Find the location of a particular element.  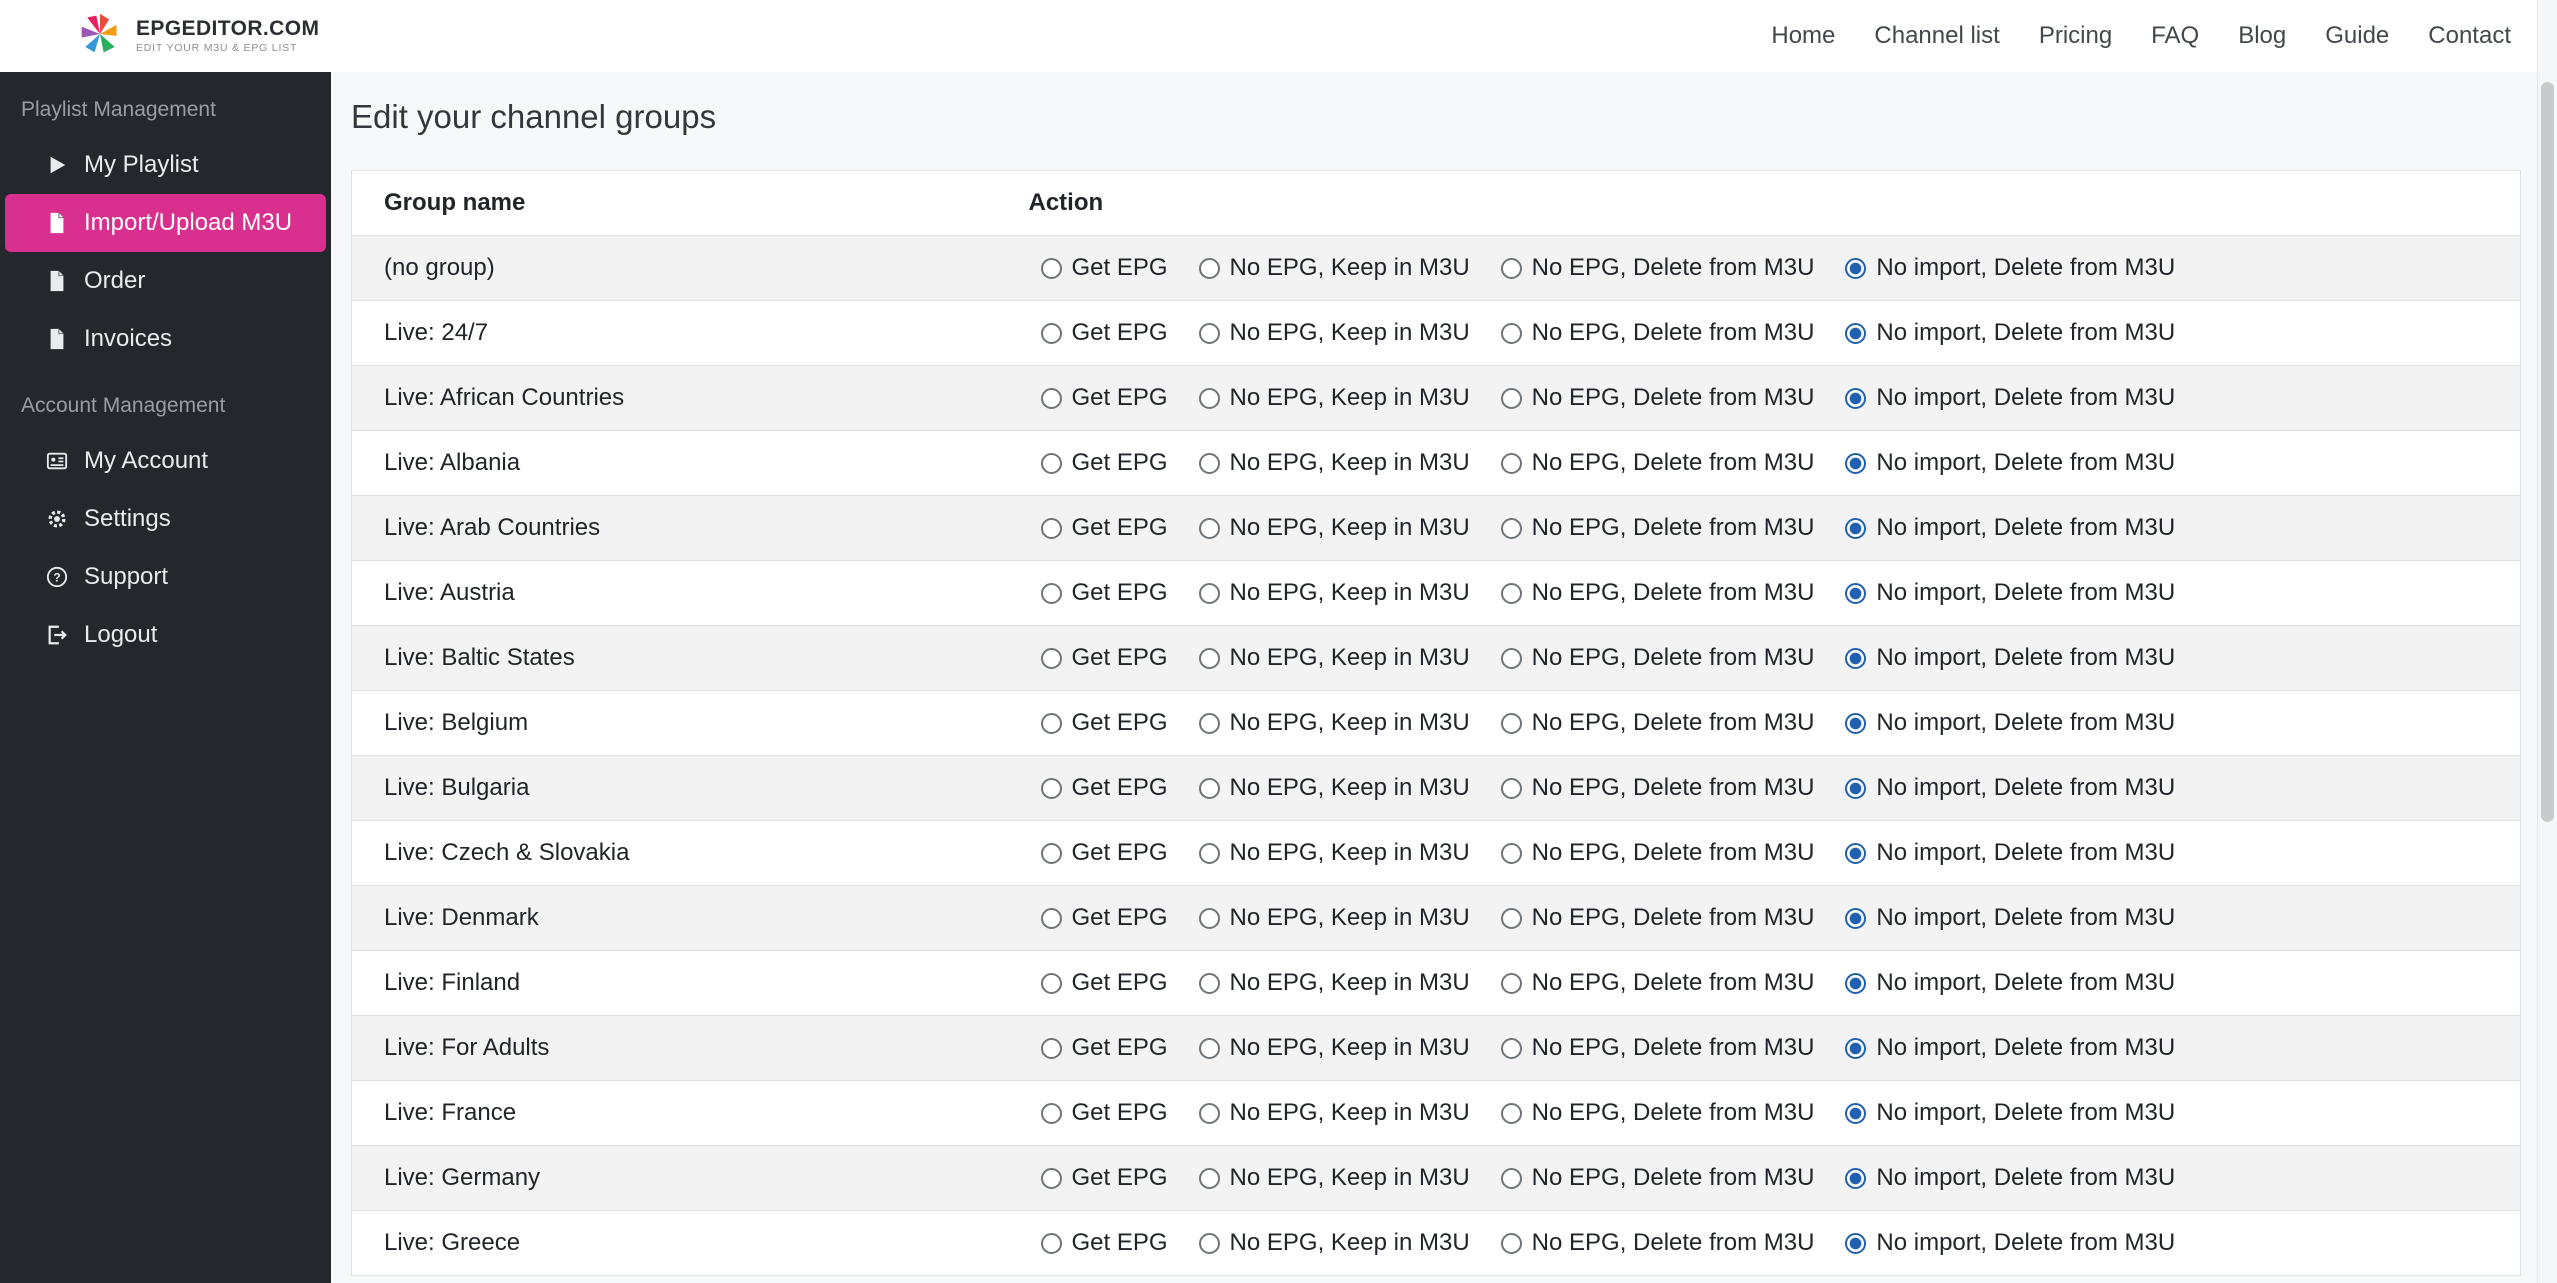

sidebar-item-my-playlist: My Playlist is located at coordinates (165, 165).